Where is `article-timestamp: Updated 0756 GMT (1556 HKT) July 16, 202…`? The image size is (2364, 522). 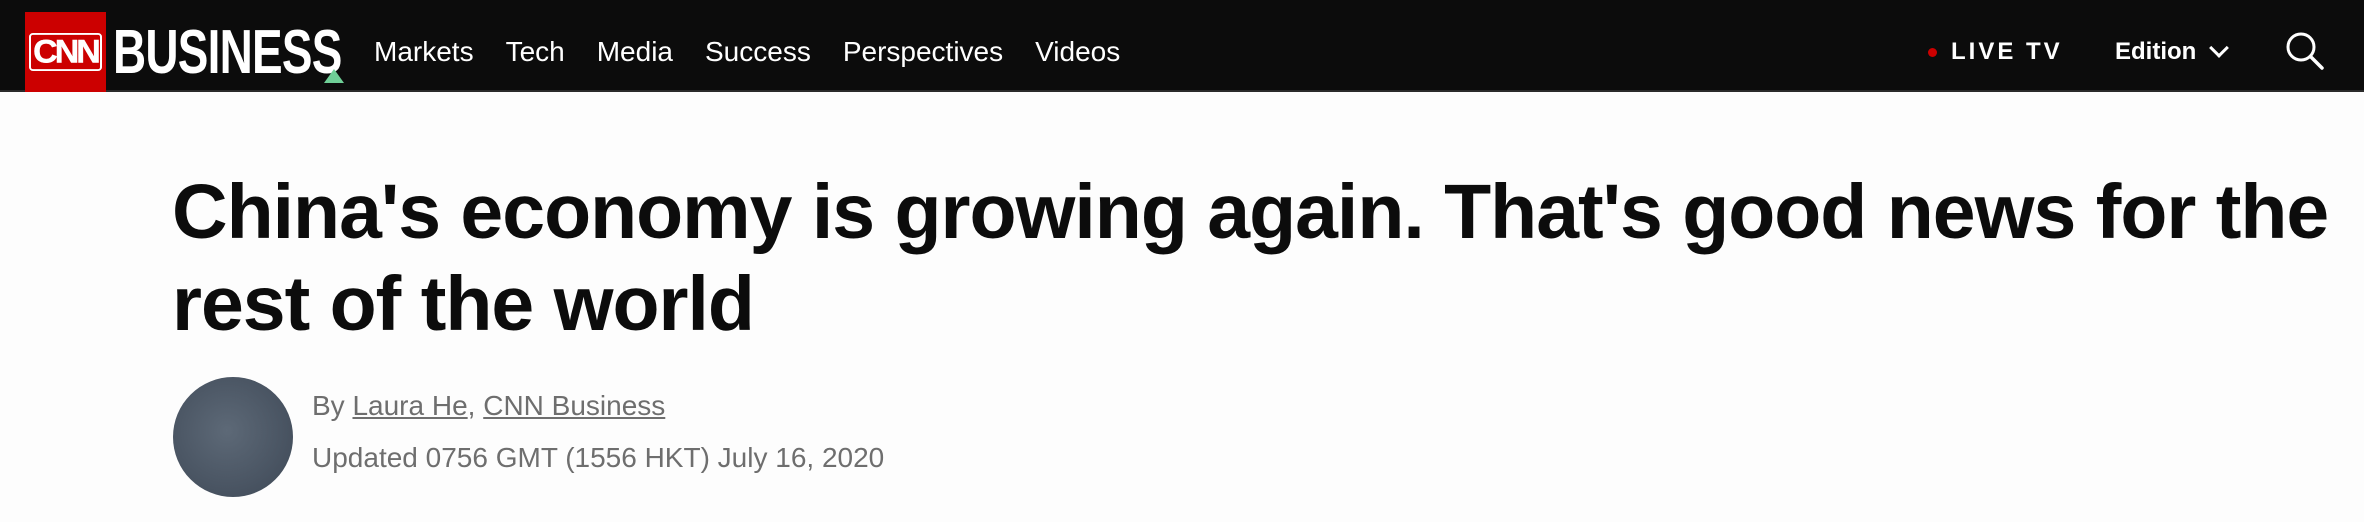
article-timestamp: Updated 0756 GMT (1556 HKT) July 16, 202… is located at coordinates (598, 457).